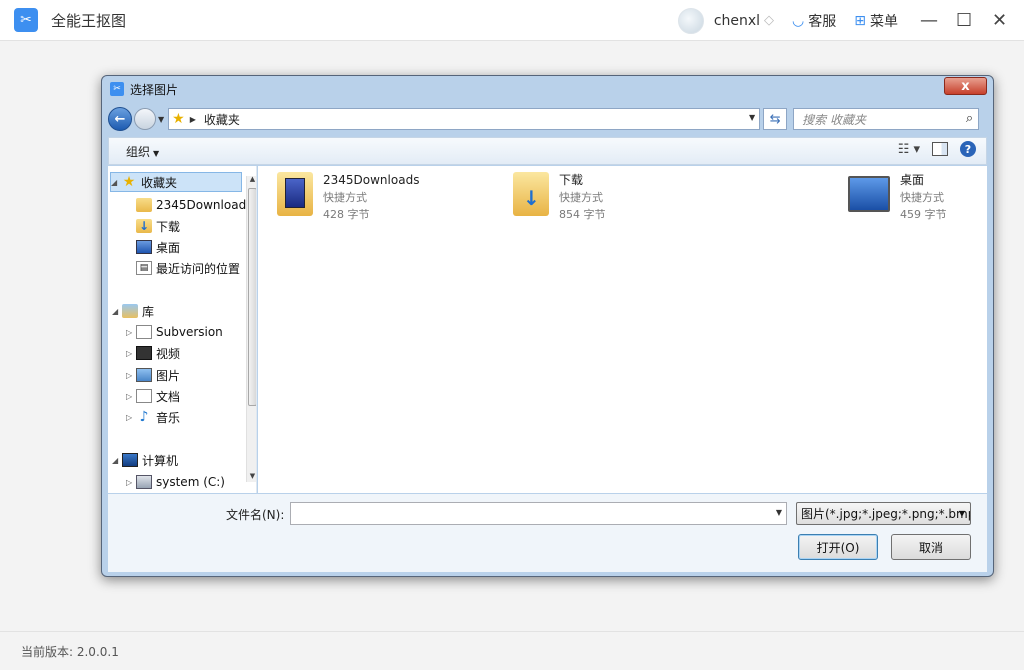  Describe the element at coordinates (198, 268) in the screenshot. I see `tree-label: 最近访问的位置` at that location.